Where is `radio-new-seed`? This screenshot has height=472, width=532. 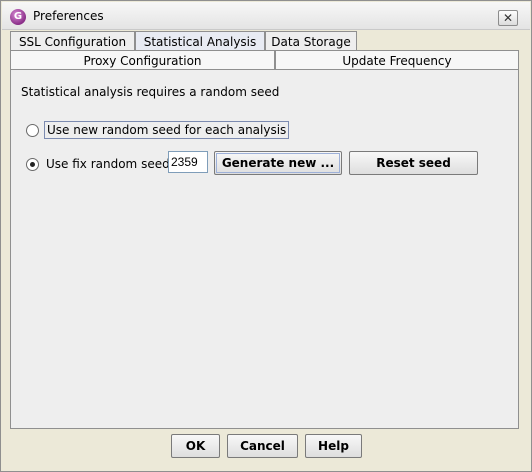 radio-new-seed is located at coordinates (32, 130).